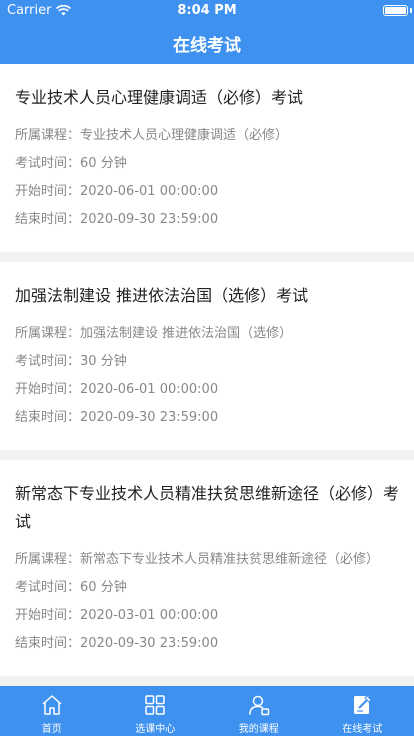 Image resolution: width=414 pixels, height=736 pixels. I want to click on course-value: 专业技术人员心理健康调适（必修）, so click(184, 135).